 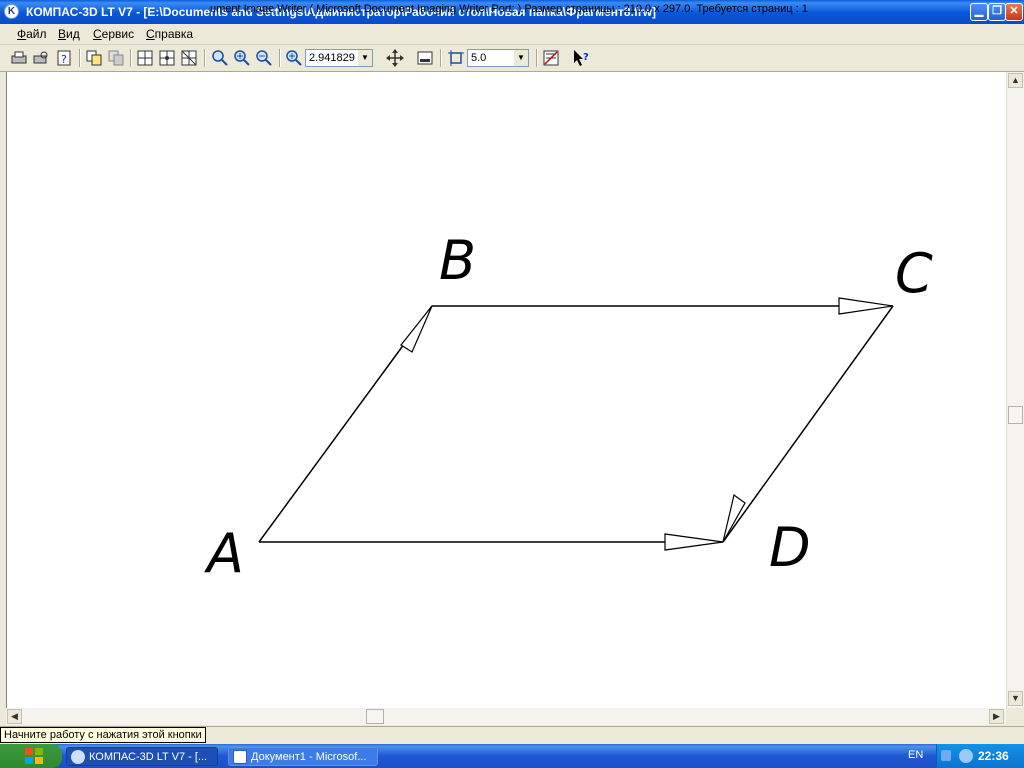 I want to click on kompas-app-icon, so click(x=78, y=757).